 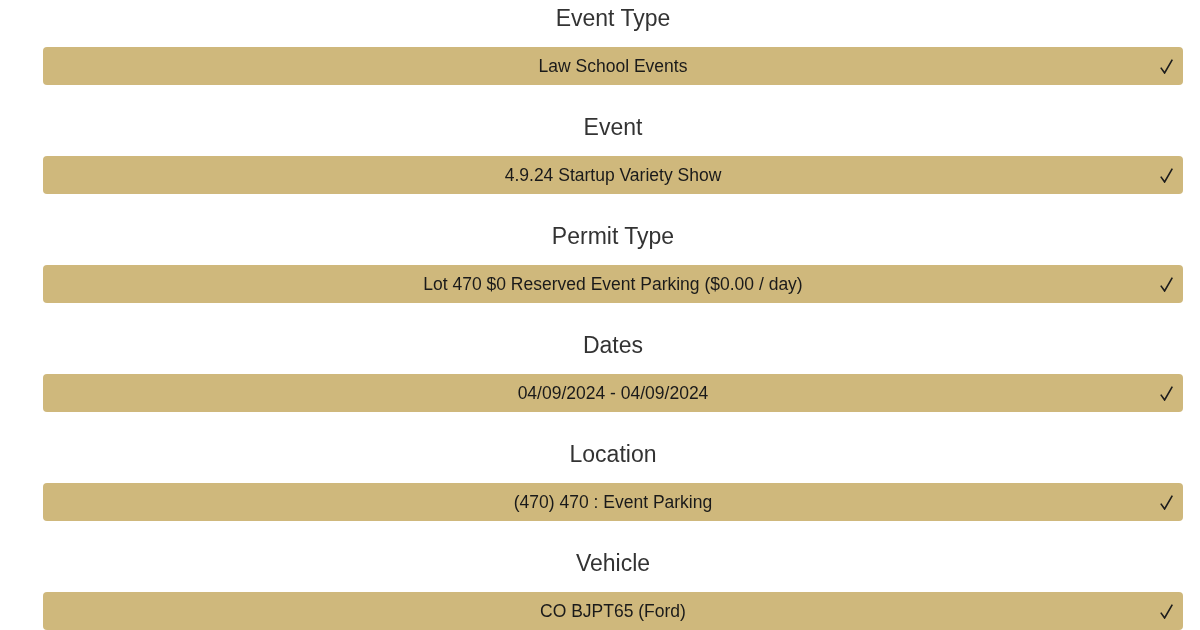 What do you see at coordinates (613, 345) in the screenshot?
I see `section-heading: Dates` at bounding box center [613, 345].